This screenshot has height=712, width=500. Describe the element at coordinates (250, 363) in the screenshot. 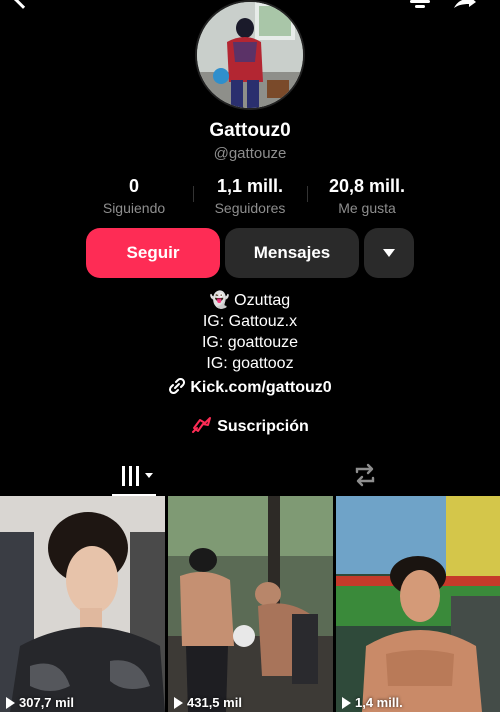

I see `bio-line: IG: goattooz` at that location.